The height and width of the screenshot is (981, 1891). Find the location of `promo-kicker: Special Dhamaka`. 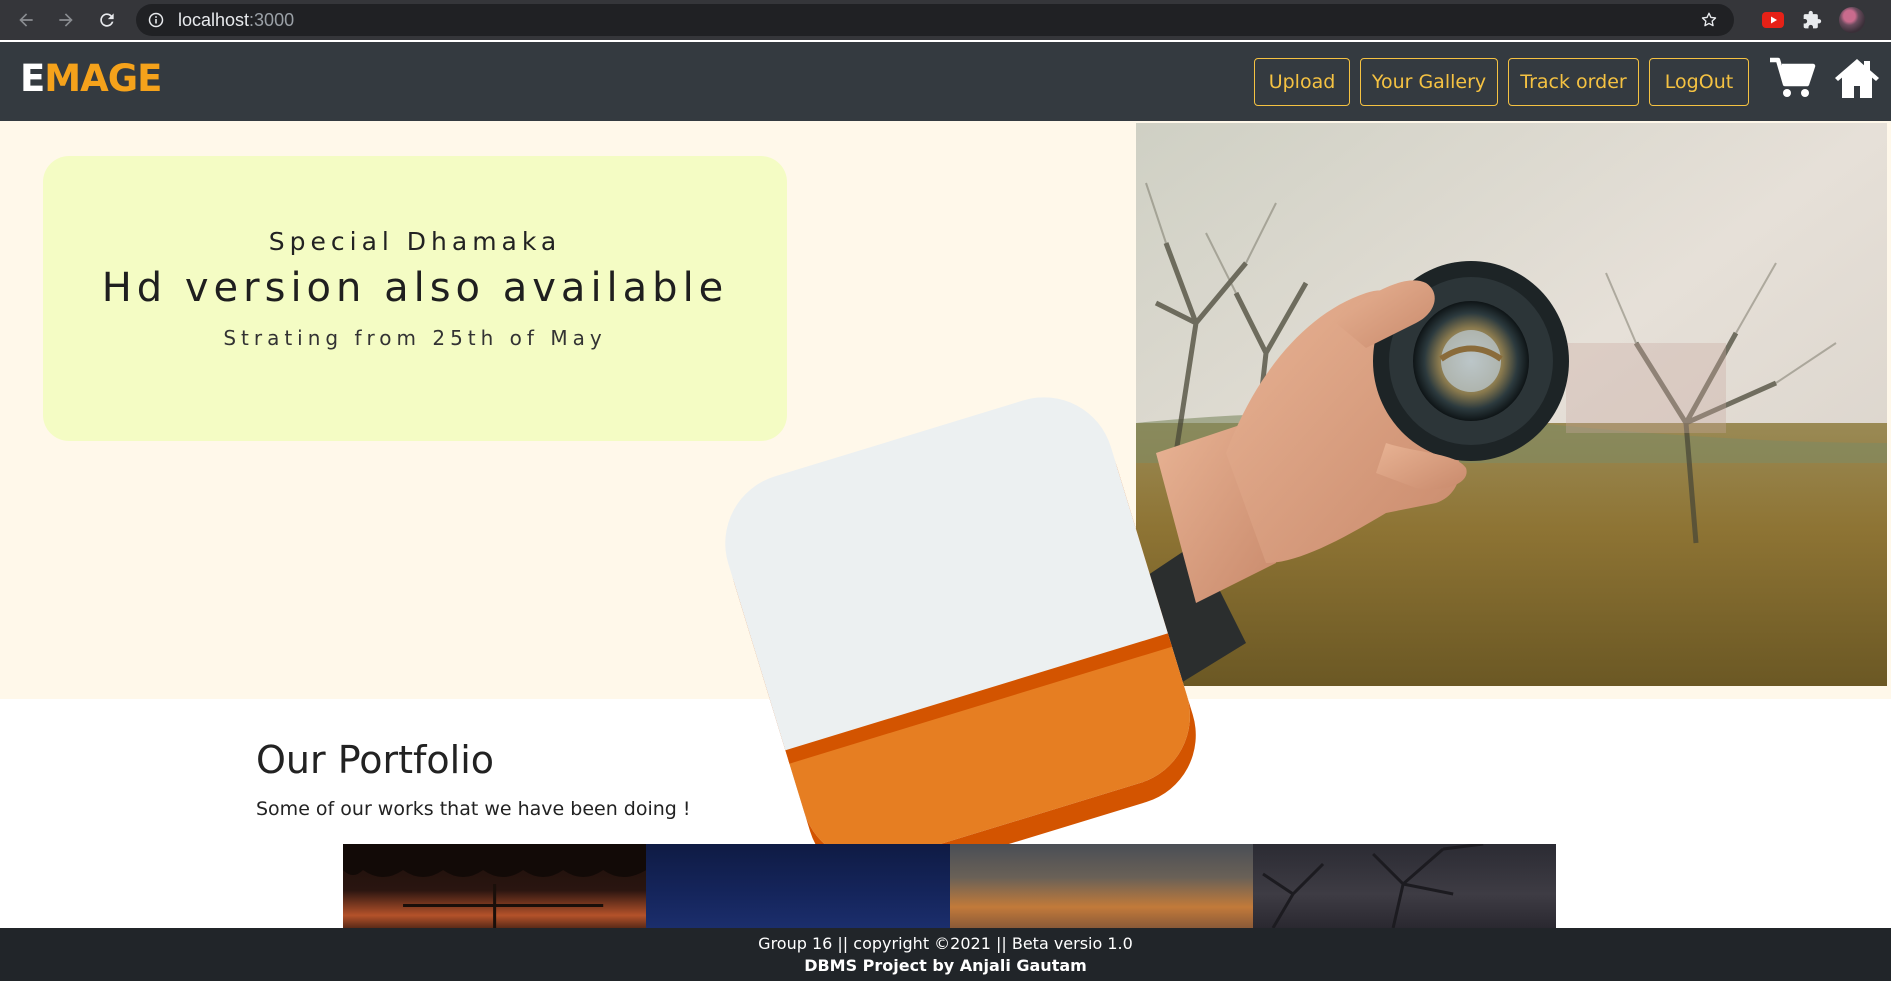

promo-kicker: Special Dhamaka is located at coordinates (415, 241).